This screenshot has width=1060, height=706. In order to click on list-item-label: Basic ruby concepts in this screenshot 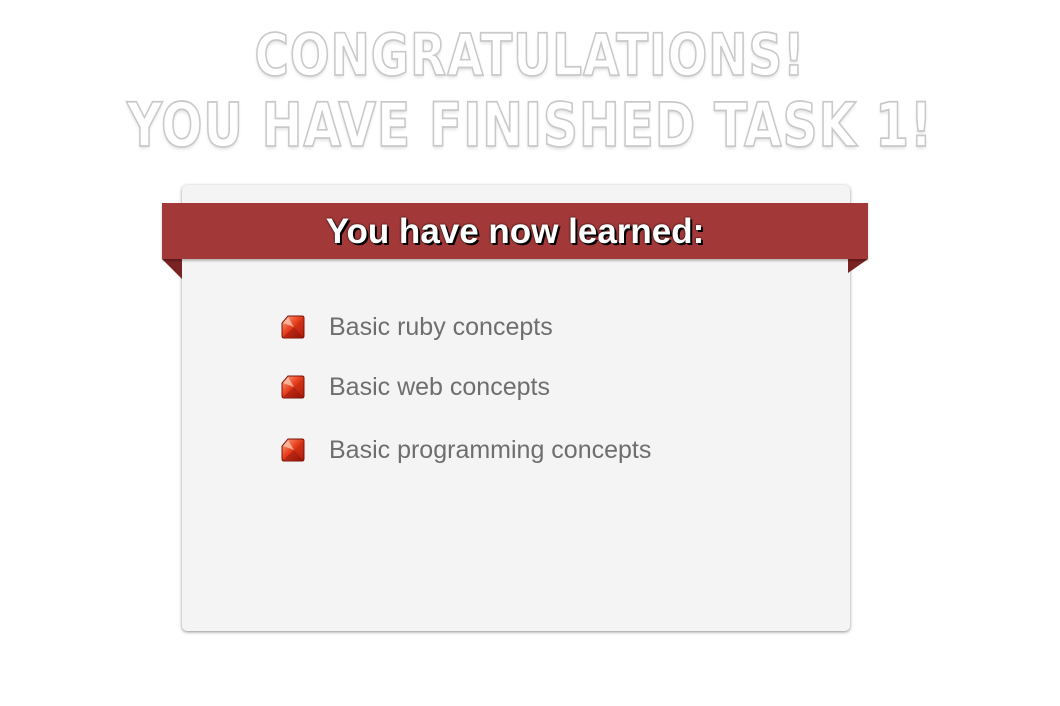, I will do `click(441, 326)`.